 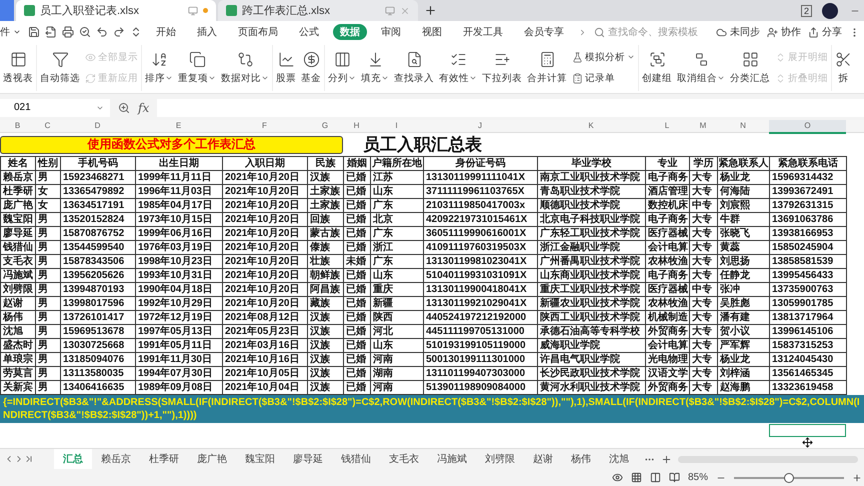 I want to click on sheet-tab: 沈旭, so click(x=619, y=459).